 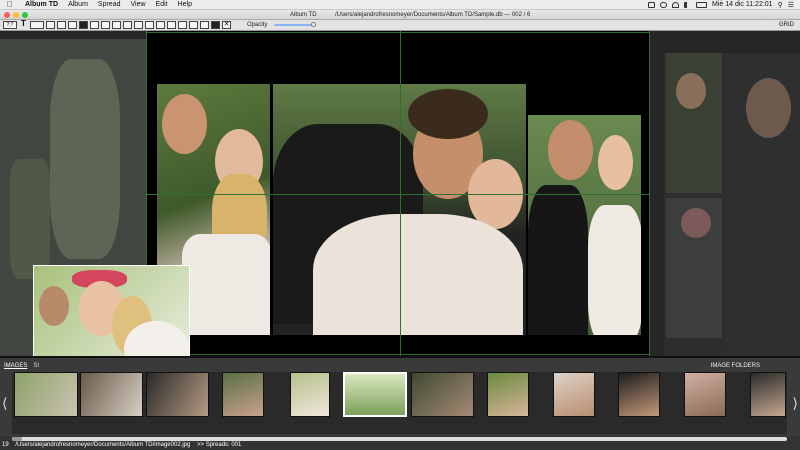 What do you see at coordinates (780, 5) in the screenshot?
I see `search-icon: ⚲` at bounding box center [780, 5].